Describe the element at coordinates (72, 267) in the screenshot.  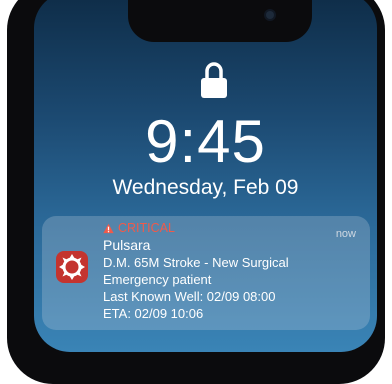
I see `pulsara-logo-icon` at that location.